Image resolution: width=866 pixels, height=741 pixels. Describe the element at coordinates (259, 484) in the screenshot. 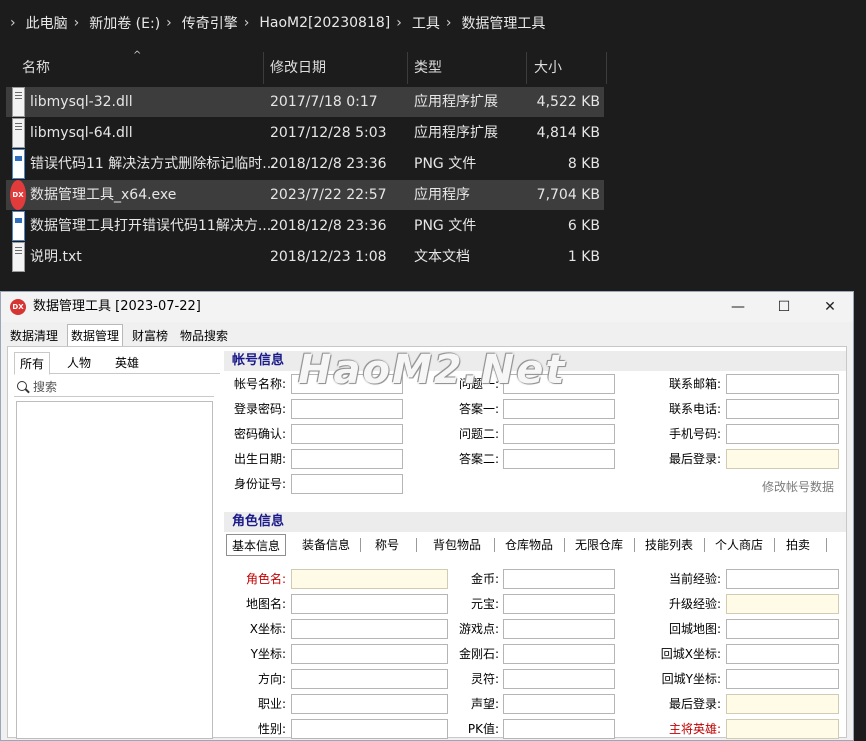

I see `id-number-label: 身份证号:` at that location.